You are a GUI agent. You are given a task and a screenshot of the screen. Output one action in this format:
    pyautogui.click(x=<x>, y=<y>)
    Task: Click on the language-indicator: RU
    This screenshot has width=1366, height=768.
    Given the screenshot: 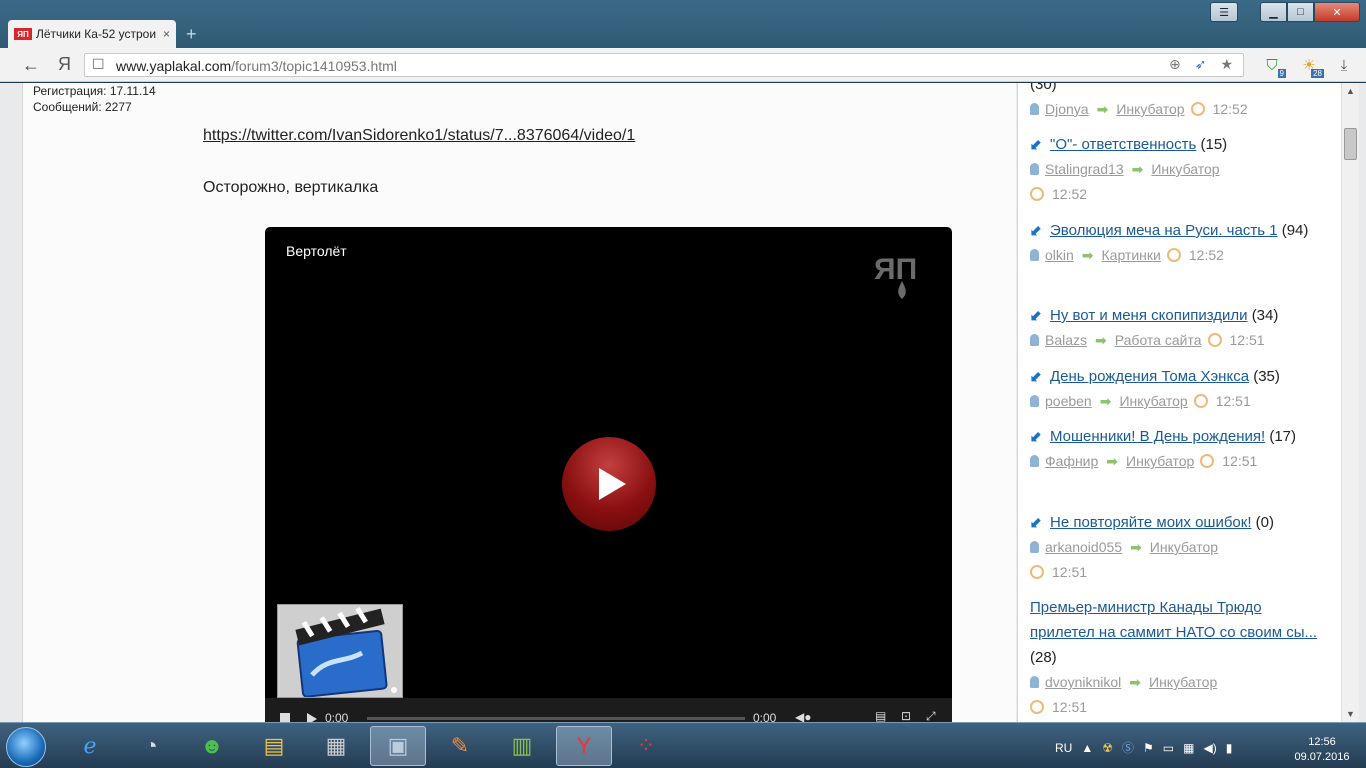 What is the action you would take?
    pyautogui.click(x=1063, y=748)
    